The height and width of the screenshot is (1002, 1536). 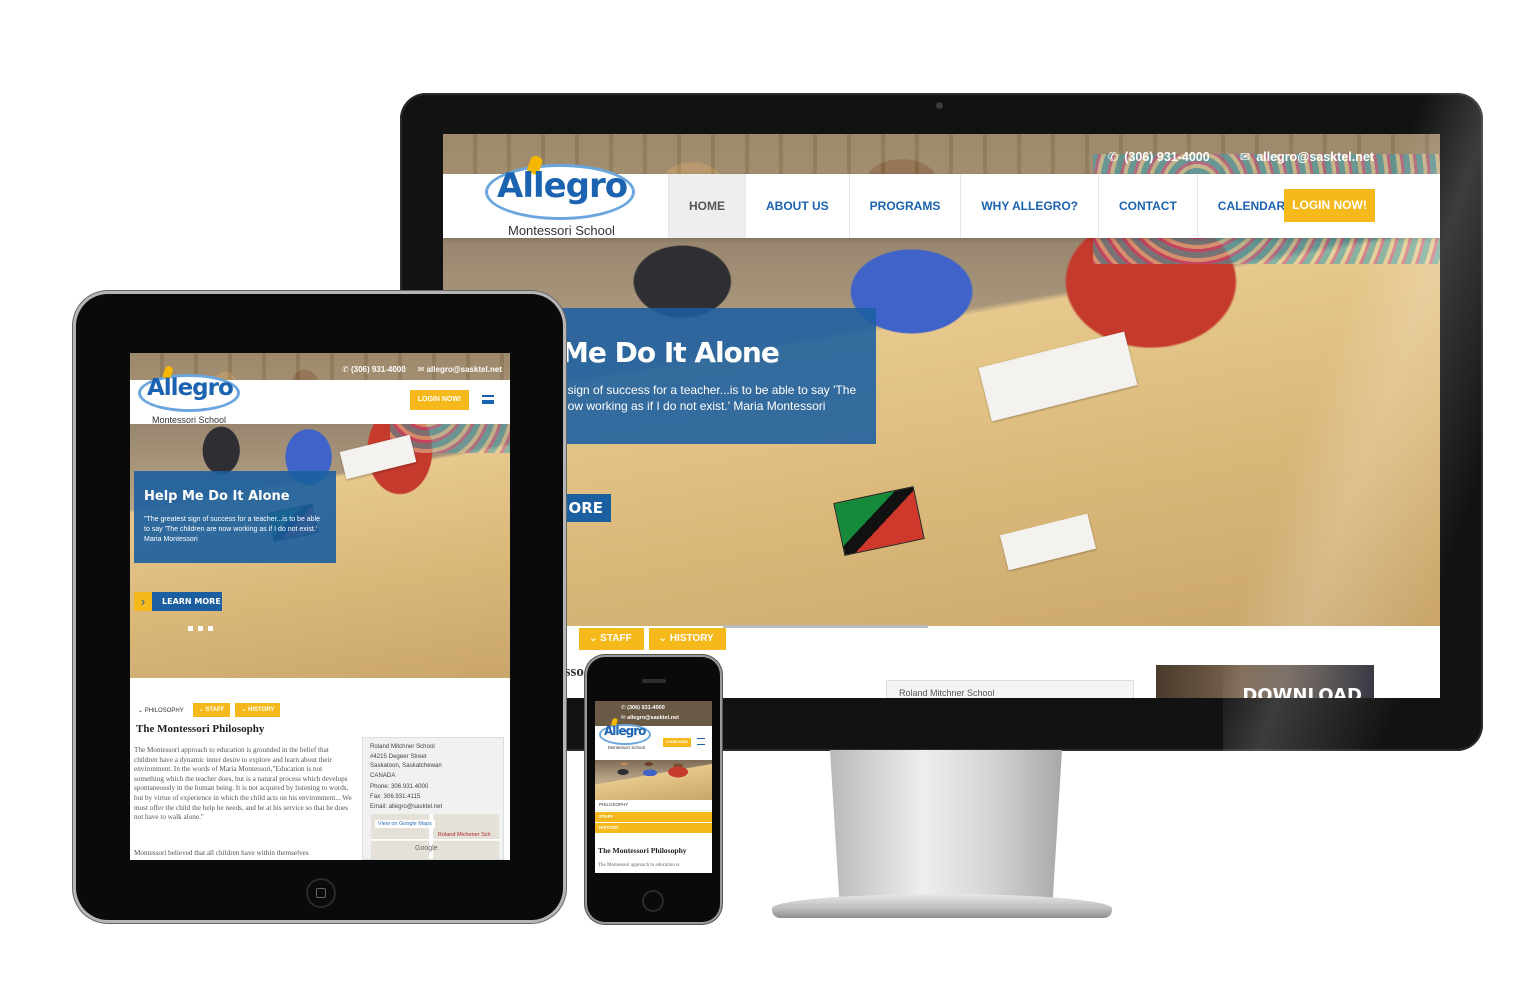 I want to click on slider-dots, so click(x=200, y=628).